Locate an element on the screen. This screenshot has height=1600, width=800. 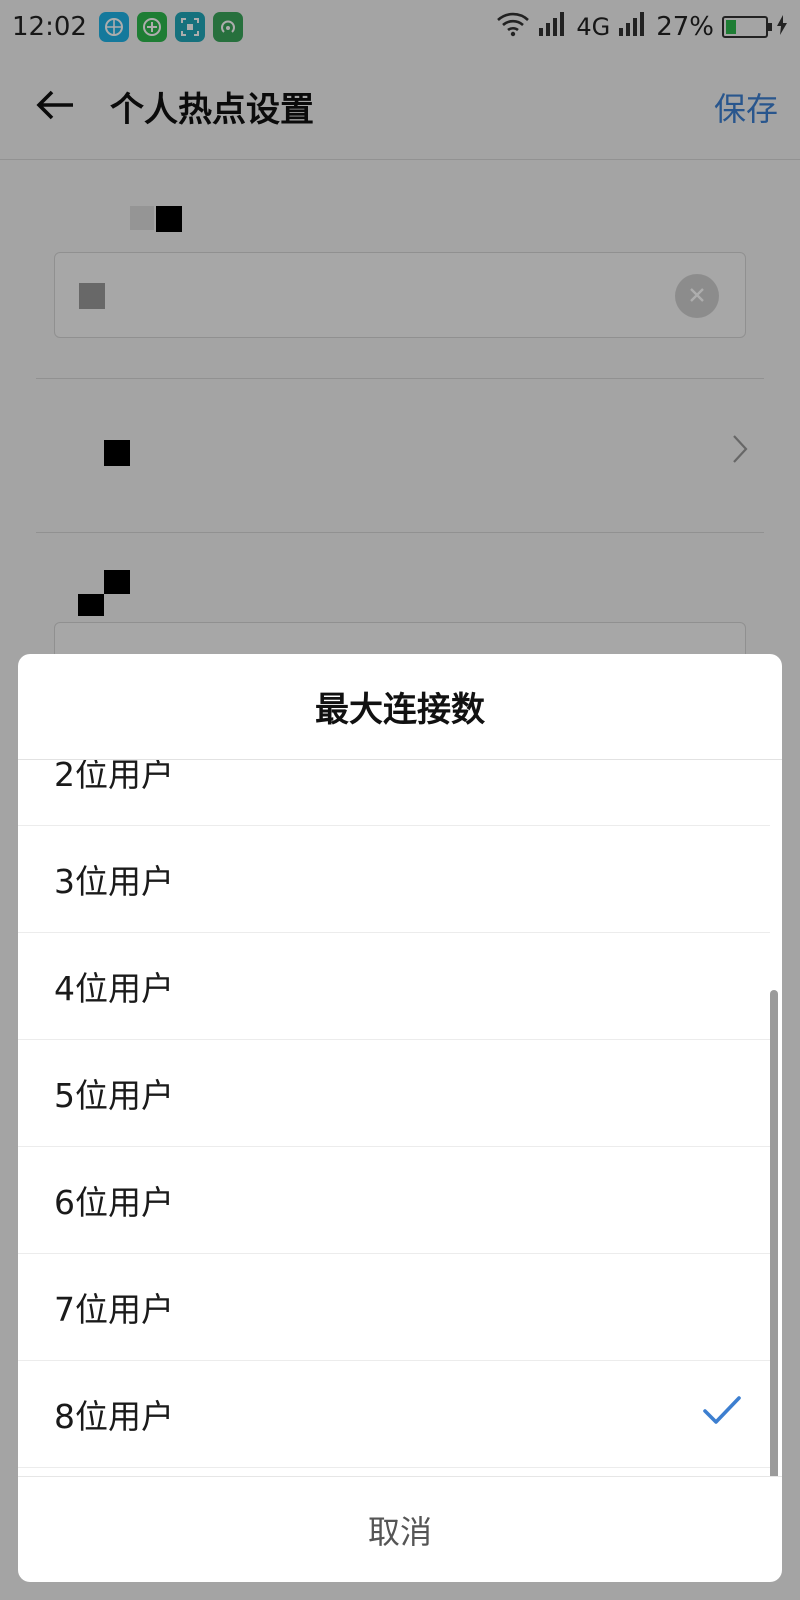
option-label: 8位用户 is located at coordinates (114, 1416).